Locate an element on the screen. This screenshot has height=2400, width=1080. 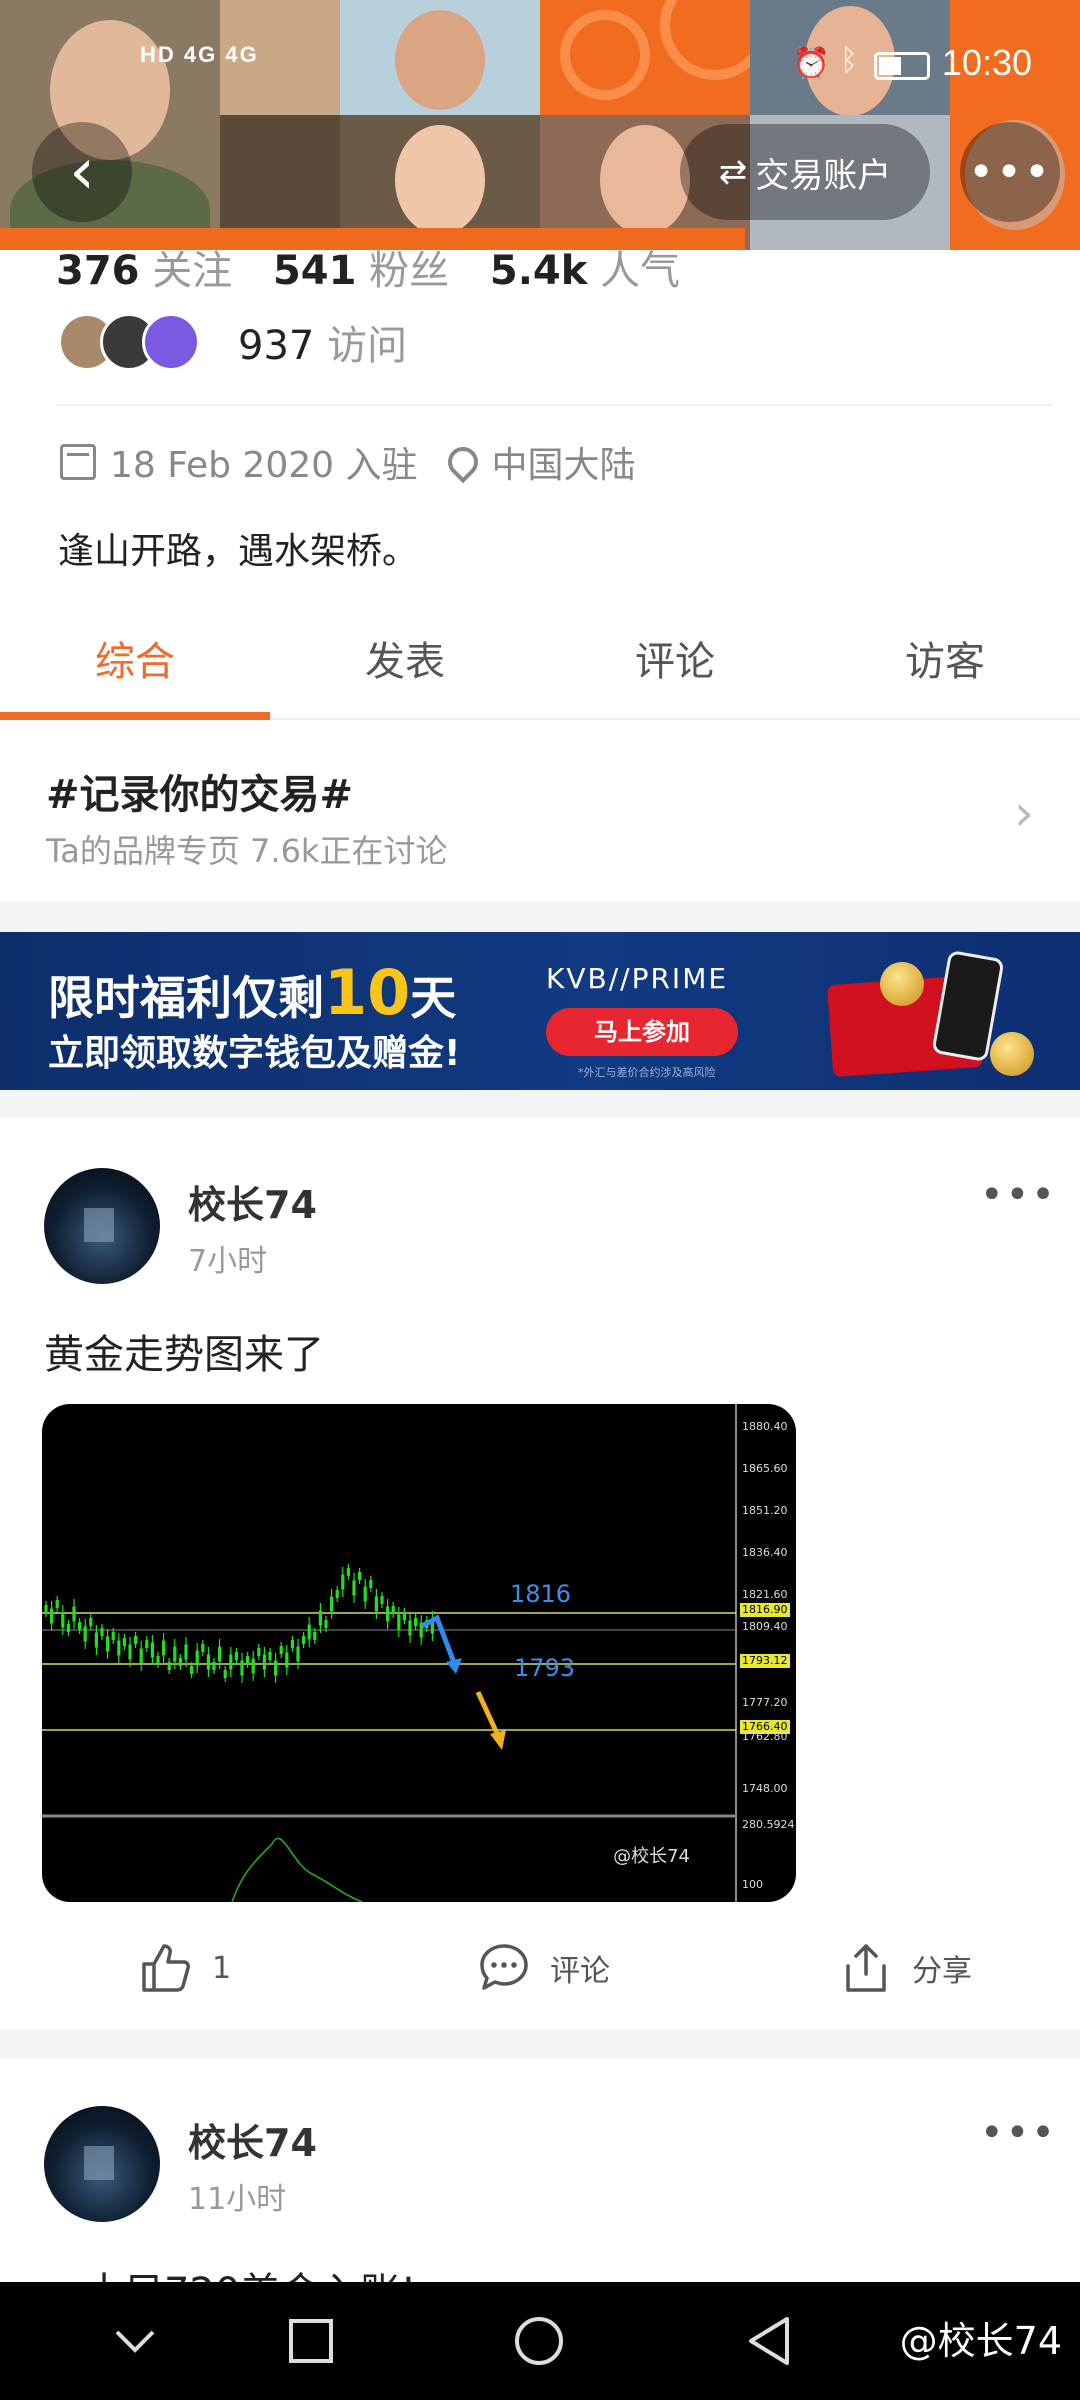
bluetooth-icon: ᛒ is located at coordinates (849, 60).